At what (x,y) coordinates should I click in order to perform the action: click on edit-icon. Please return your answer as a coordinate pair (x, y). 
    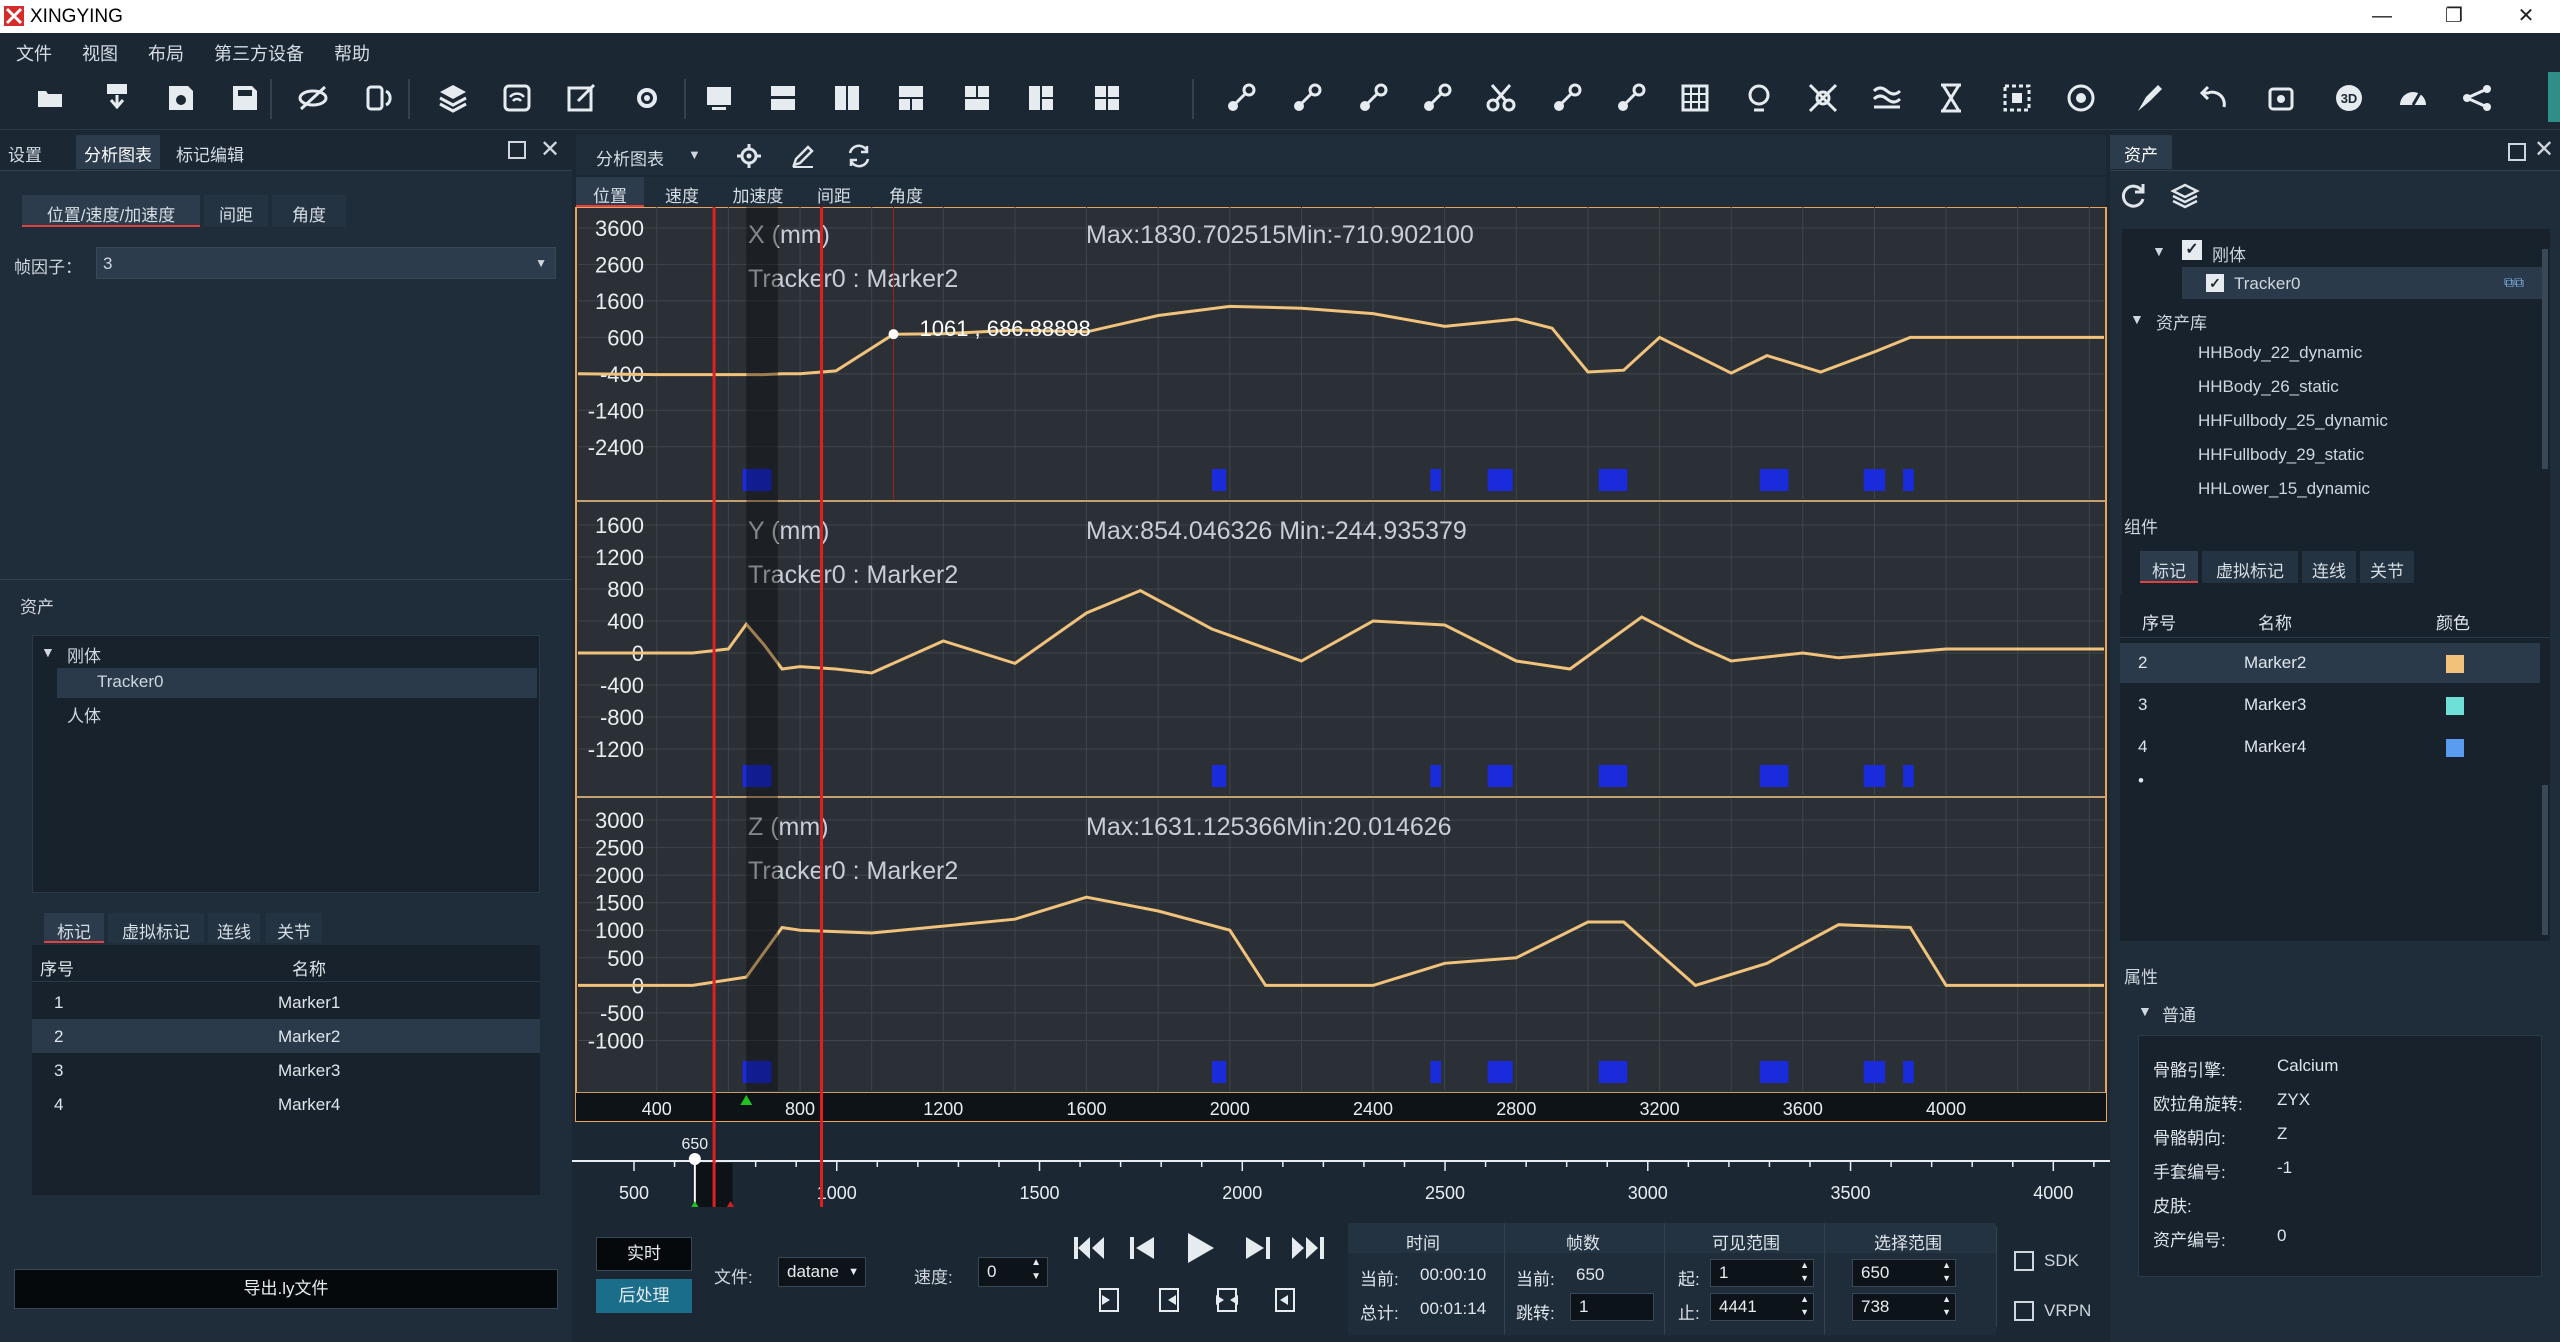
    Looking at the image, I should click on (581, 98).